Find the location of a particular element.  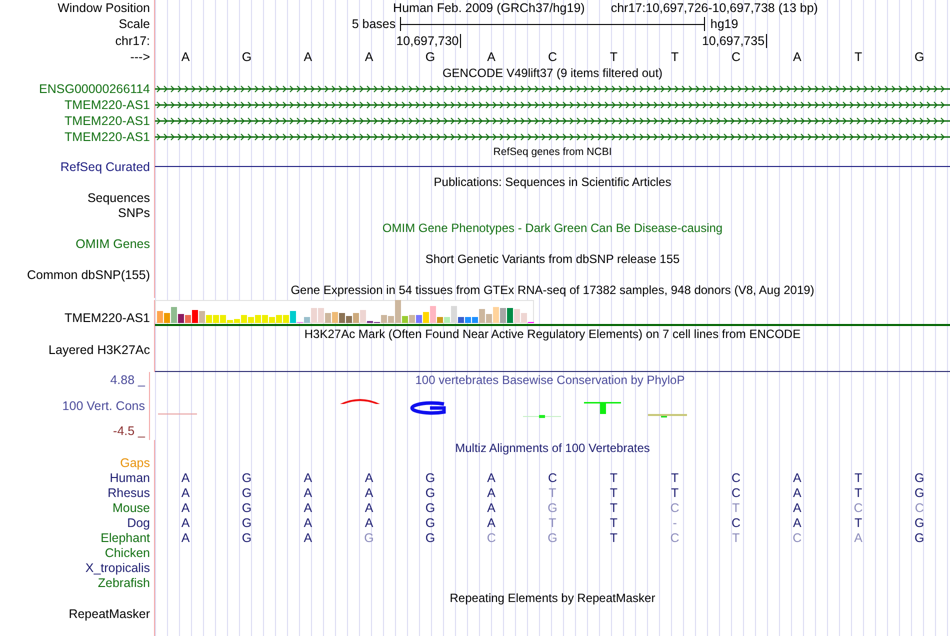

species-label: Chicken is located at coordinates (127, 553).